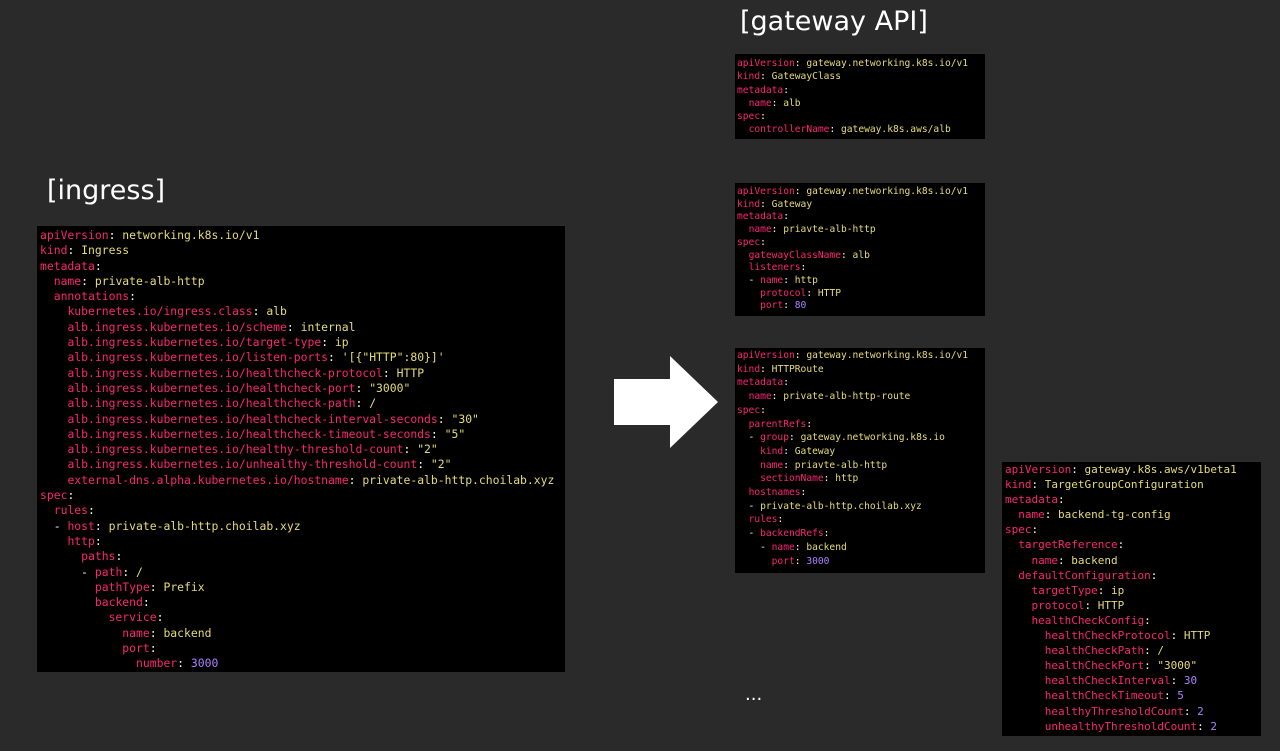  I want to click on code-line: healthCheckPath: /, so click(1104, 651).